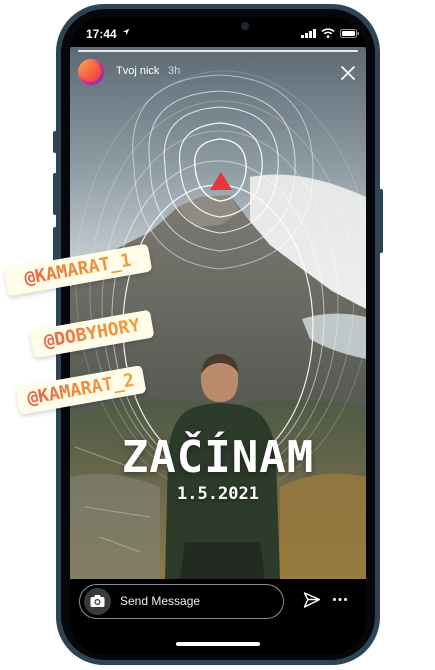  What do you see at coordinates (91, 72) in the screenshot?
I see `avatar` at bounding box center [91, 72].